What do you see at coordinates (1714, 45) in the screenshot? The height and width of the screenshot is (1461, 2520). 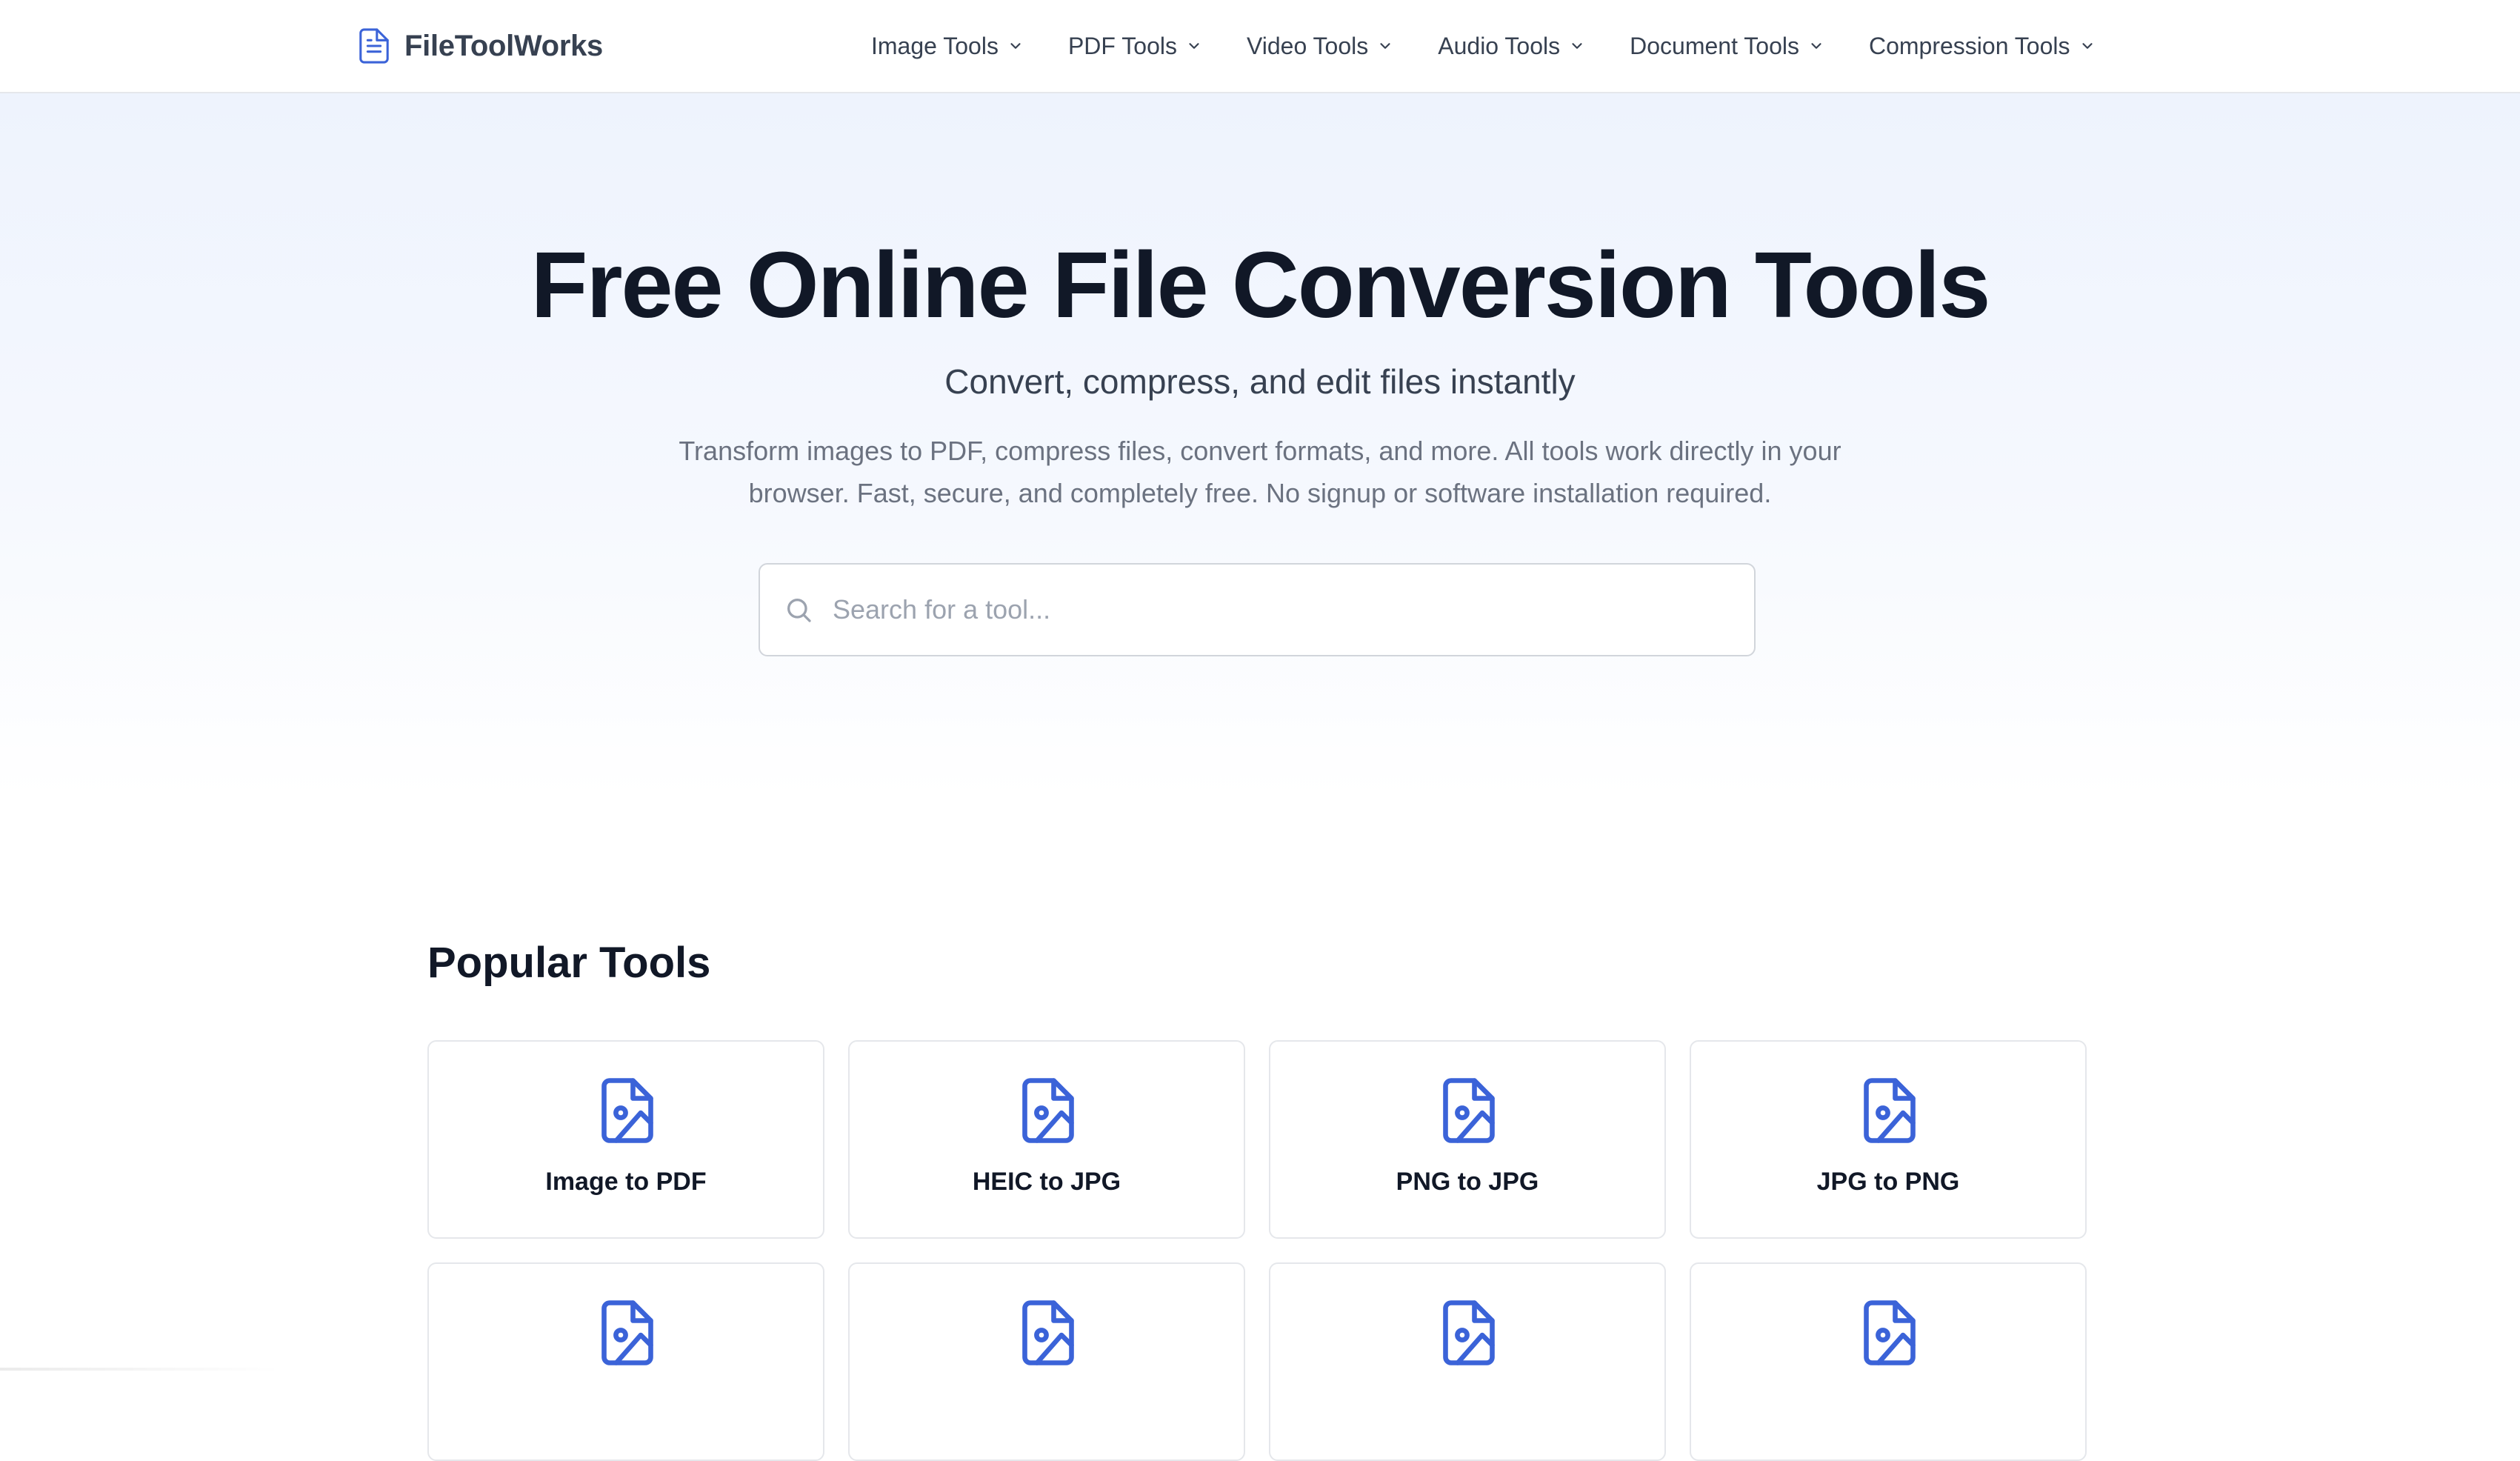 I see `nav-label: Document Tools` at bounding box center [1714, 45].